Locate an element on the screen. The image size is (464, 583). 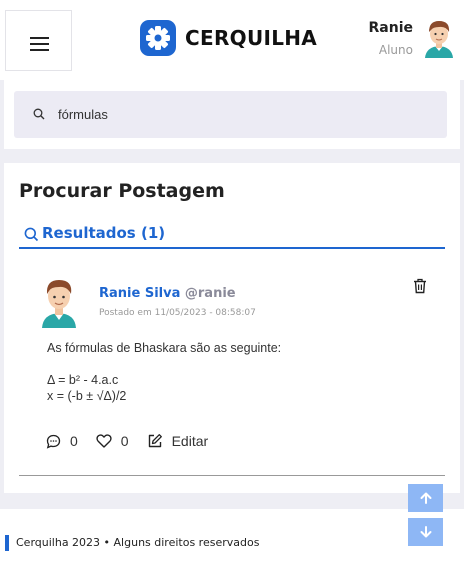
post-line: Δ = b² - 4.a.c is located at coordinates (83, 380).